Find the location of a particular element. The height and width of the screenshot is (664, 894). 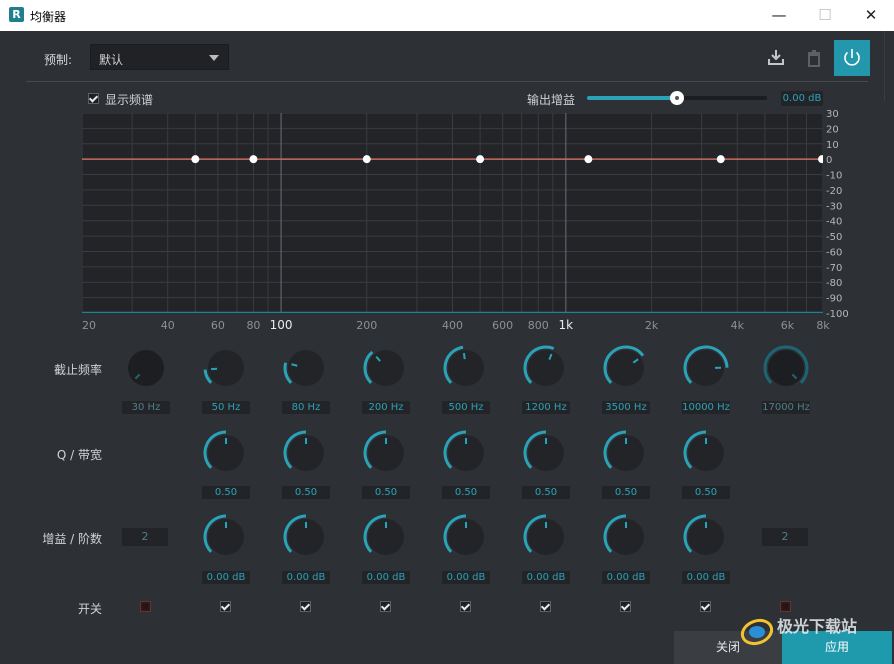

output-gain-slider is located at coordinates (677, 98).